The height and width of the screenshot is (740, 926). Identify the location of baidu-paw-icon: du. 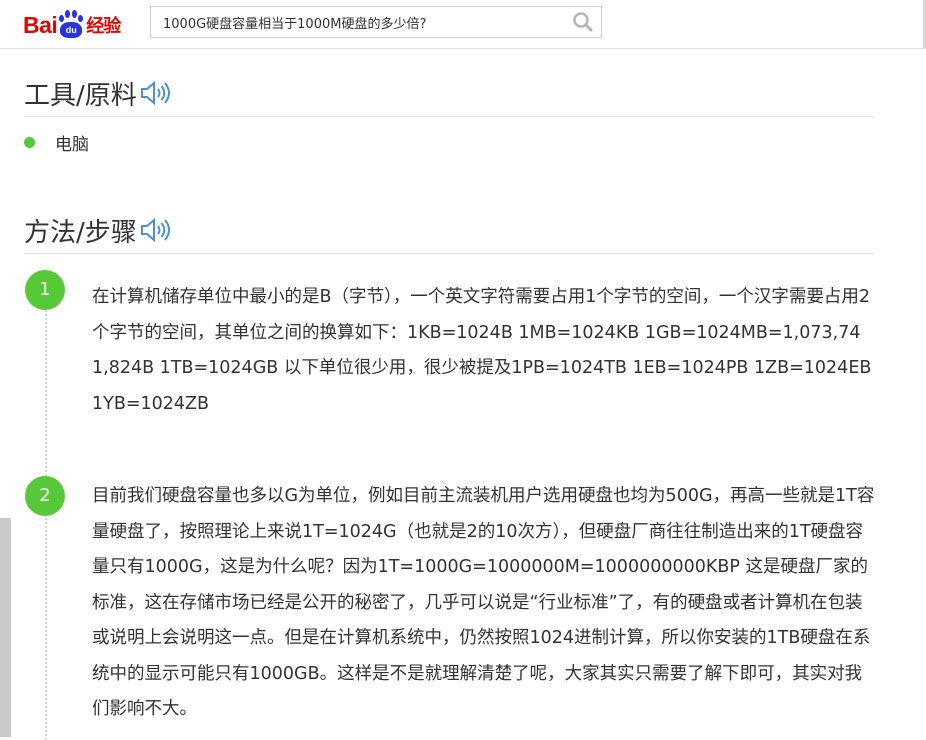
(71, 25).